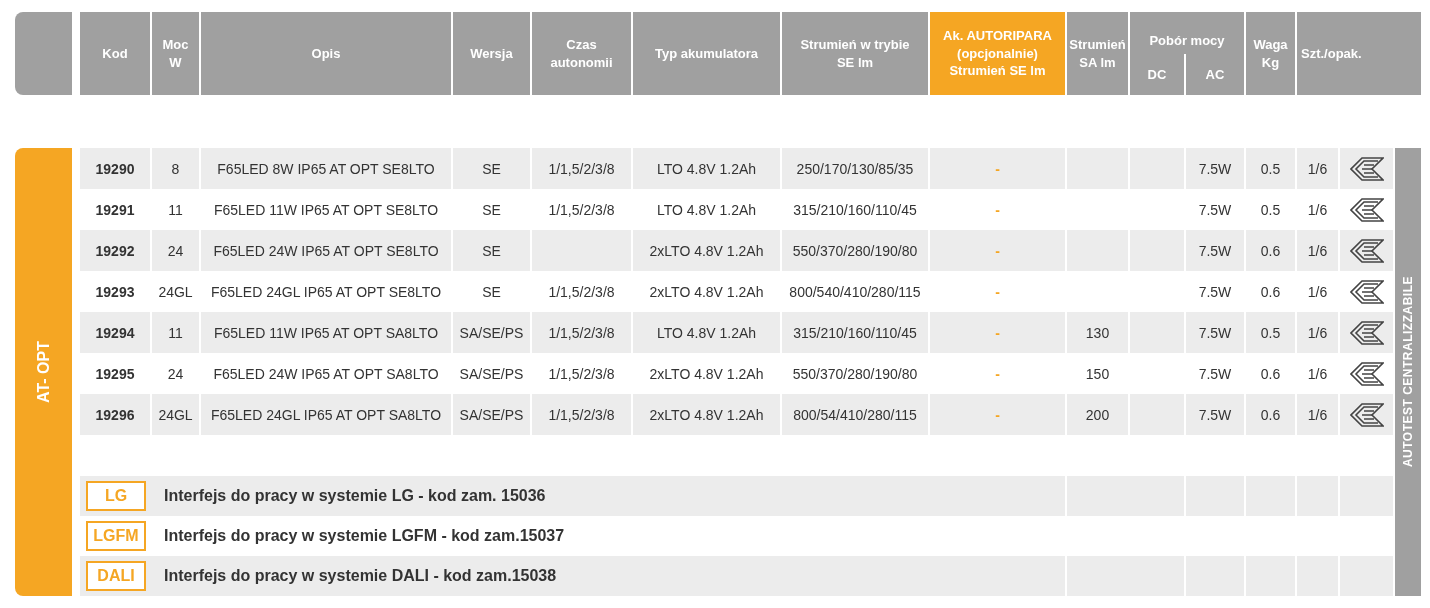 This screenshot has height=608, width=1430. Describe the element at coordinates (175, 250) in the screenshot. I see `table-cell: 24` at that location.